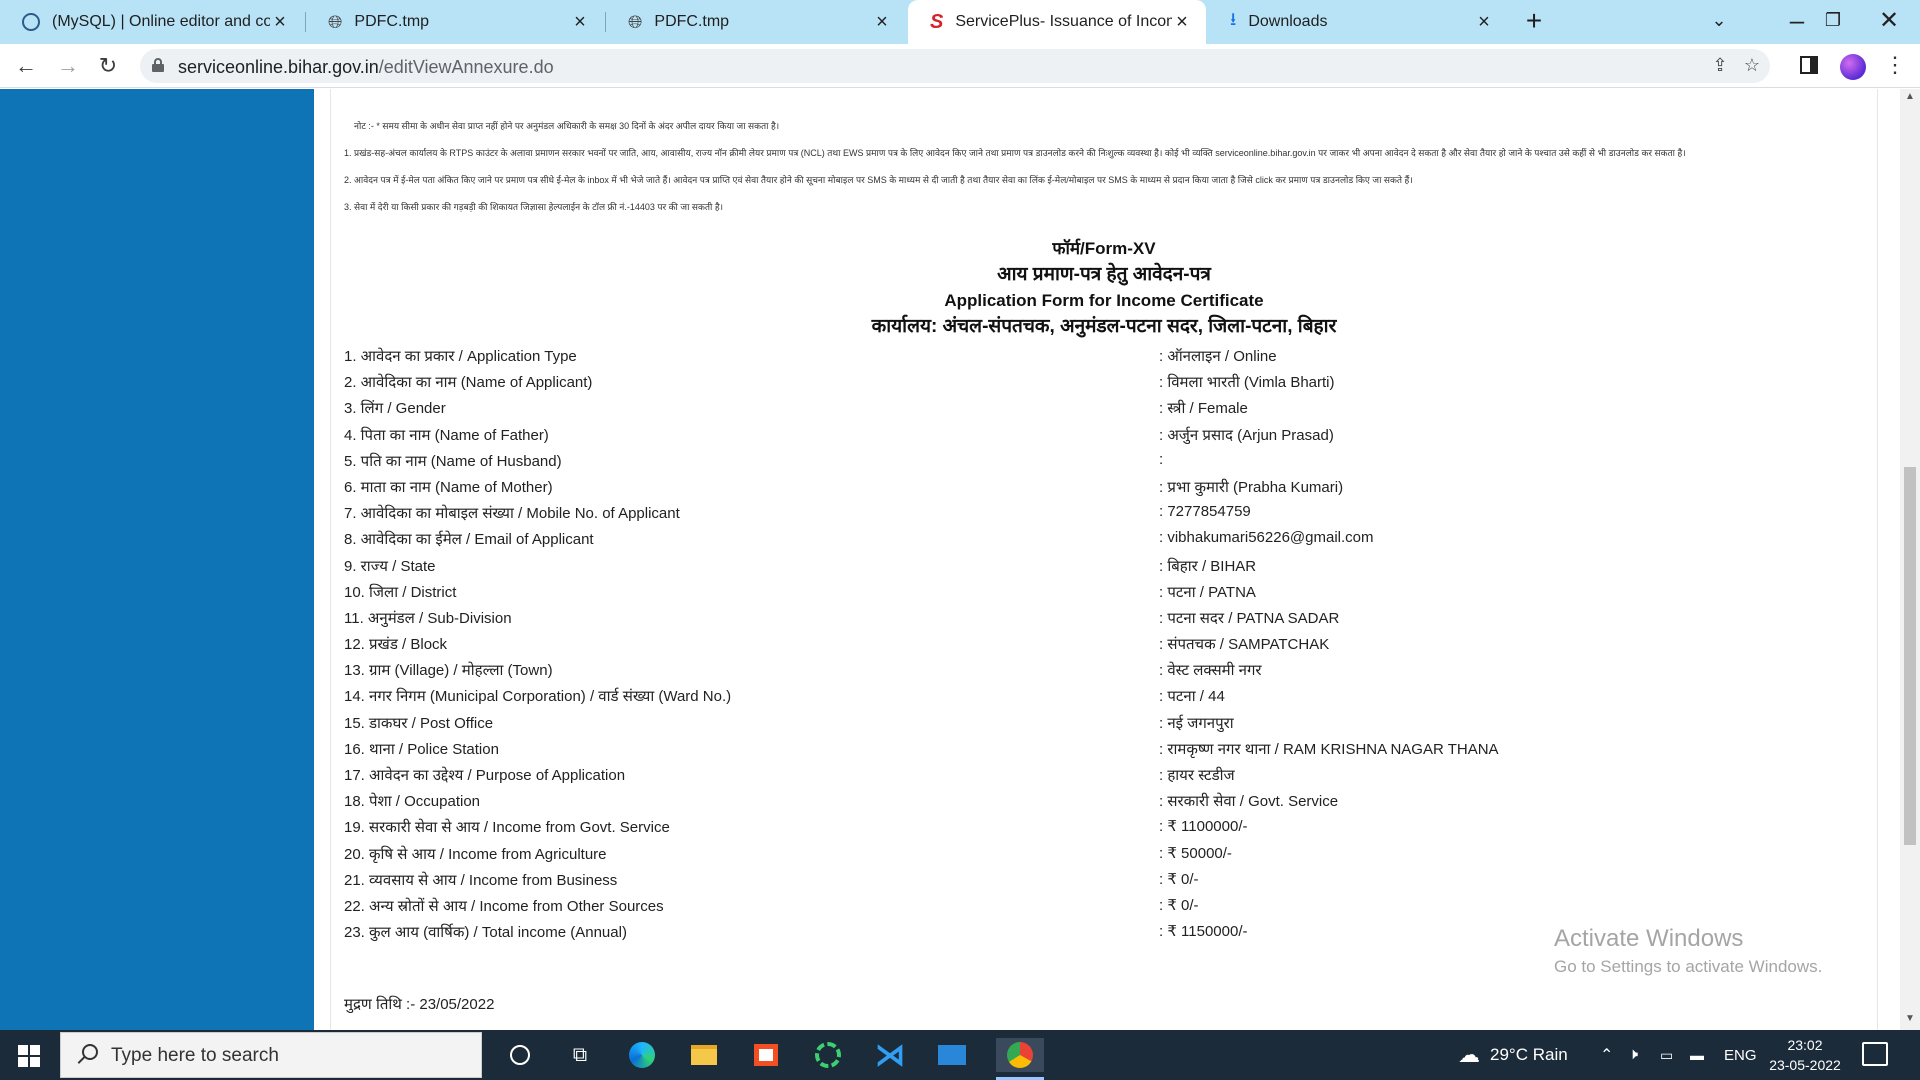 The height and width of the screenshot is (1080, 1920). Describe the element at coordinates (1247, 383) in the screenshot. I see `field-value: : विमला भारती (Vimla Bharti)` at that location.